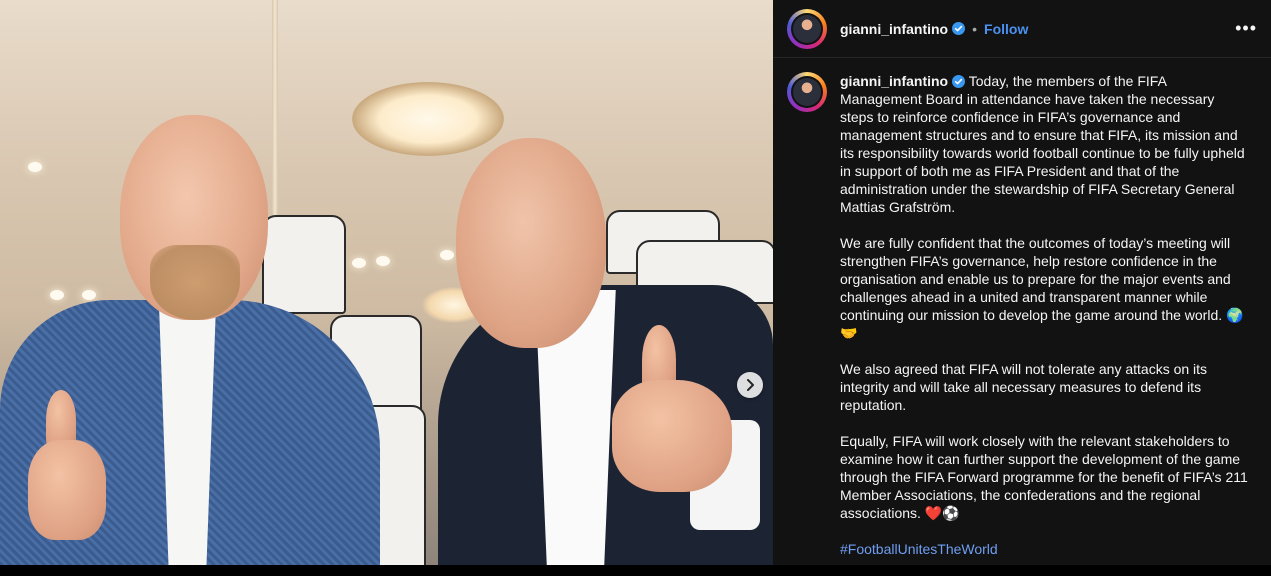  Describe the element at coordinates (894, 81) in the screenshot. I see `caption-username: gianni_infantino` at that location.